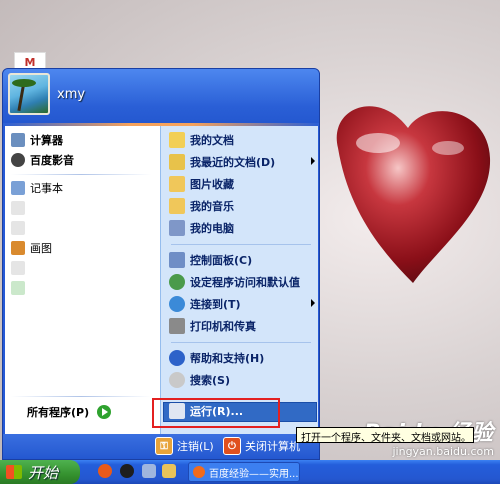  What do you see at coordinates (169, 471) in the screenshot?
I see `folder-quicklaunch-icon` at bounding box center [169, 471].